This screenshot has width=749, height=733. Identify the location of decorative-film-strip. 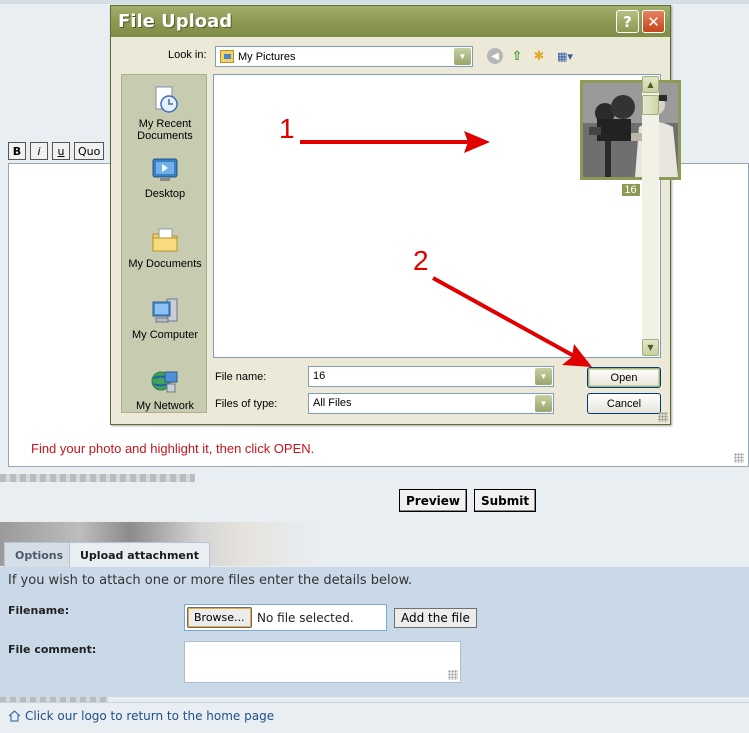
(97, 478).